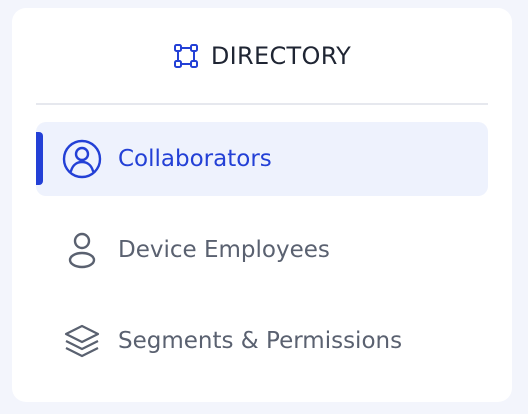 This screenshot has width=528, height=414. What do you see at coordinates (39, 158) in the screenshot?
I see `active-indicator` at bounding box center [39, 158].